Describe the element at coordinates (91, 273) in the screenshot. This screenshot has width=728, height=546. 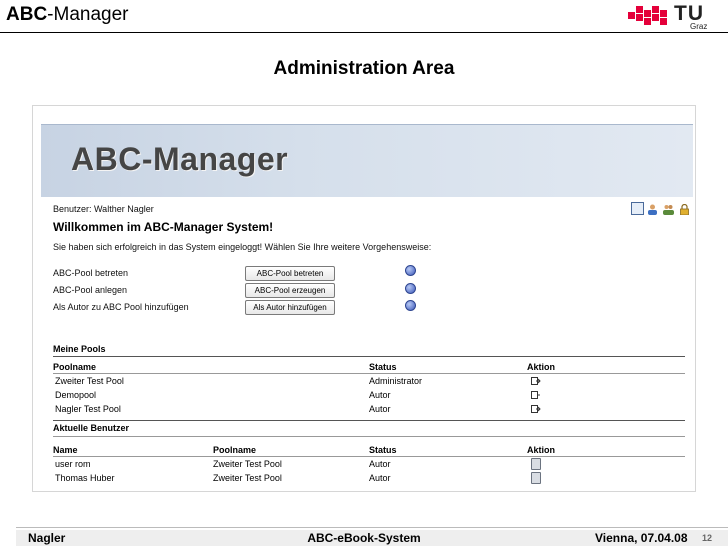
I see `action-label-enter: ABC-Pool betreten` at that location.